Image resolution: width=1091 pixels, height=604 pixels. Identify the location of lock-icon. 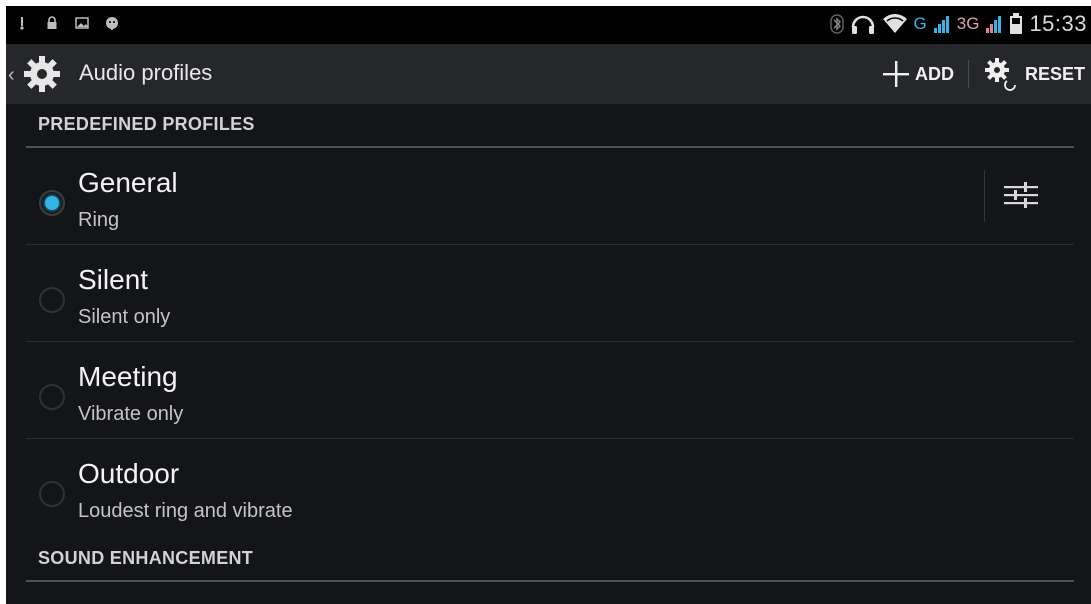
(52, 22).